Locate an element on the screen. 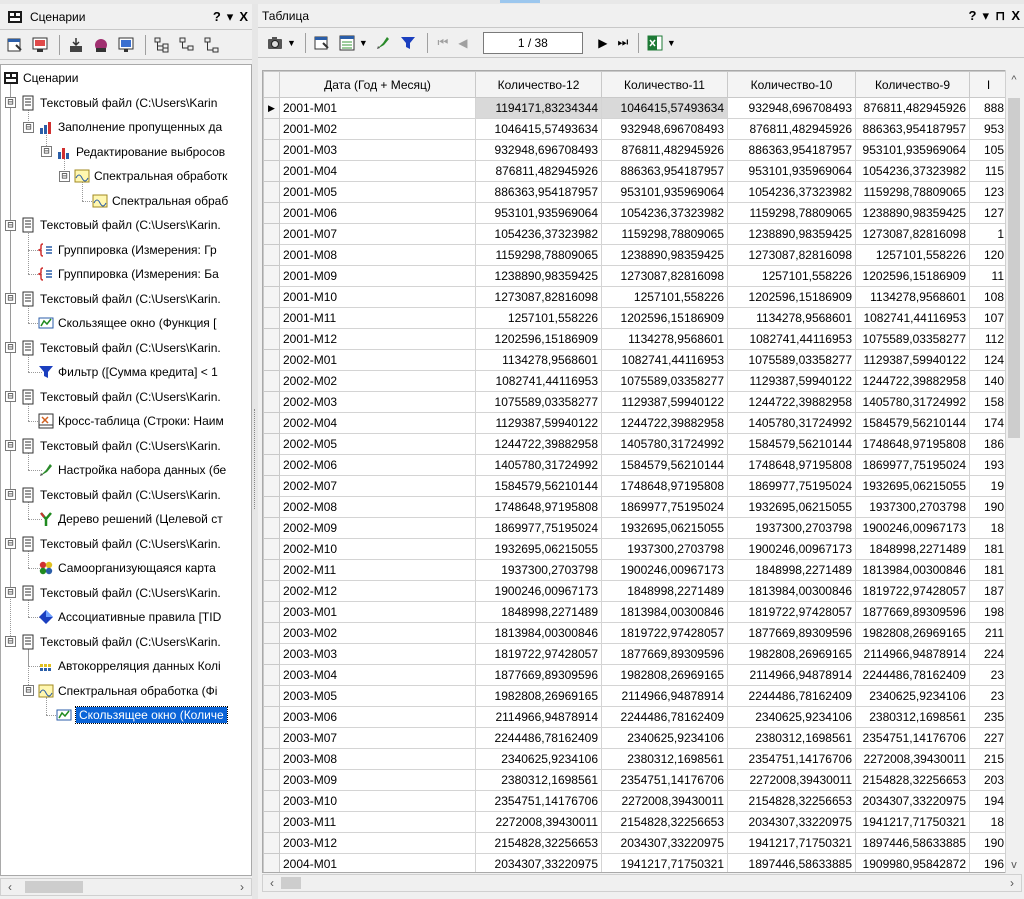  date-cell: 2003-M11 is located at coordinates (377, 822).